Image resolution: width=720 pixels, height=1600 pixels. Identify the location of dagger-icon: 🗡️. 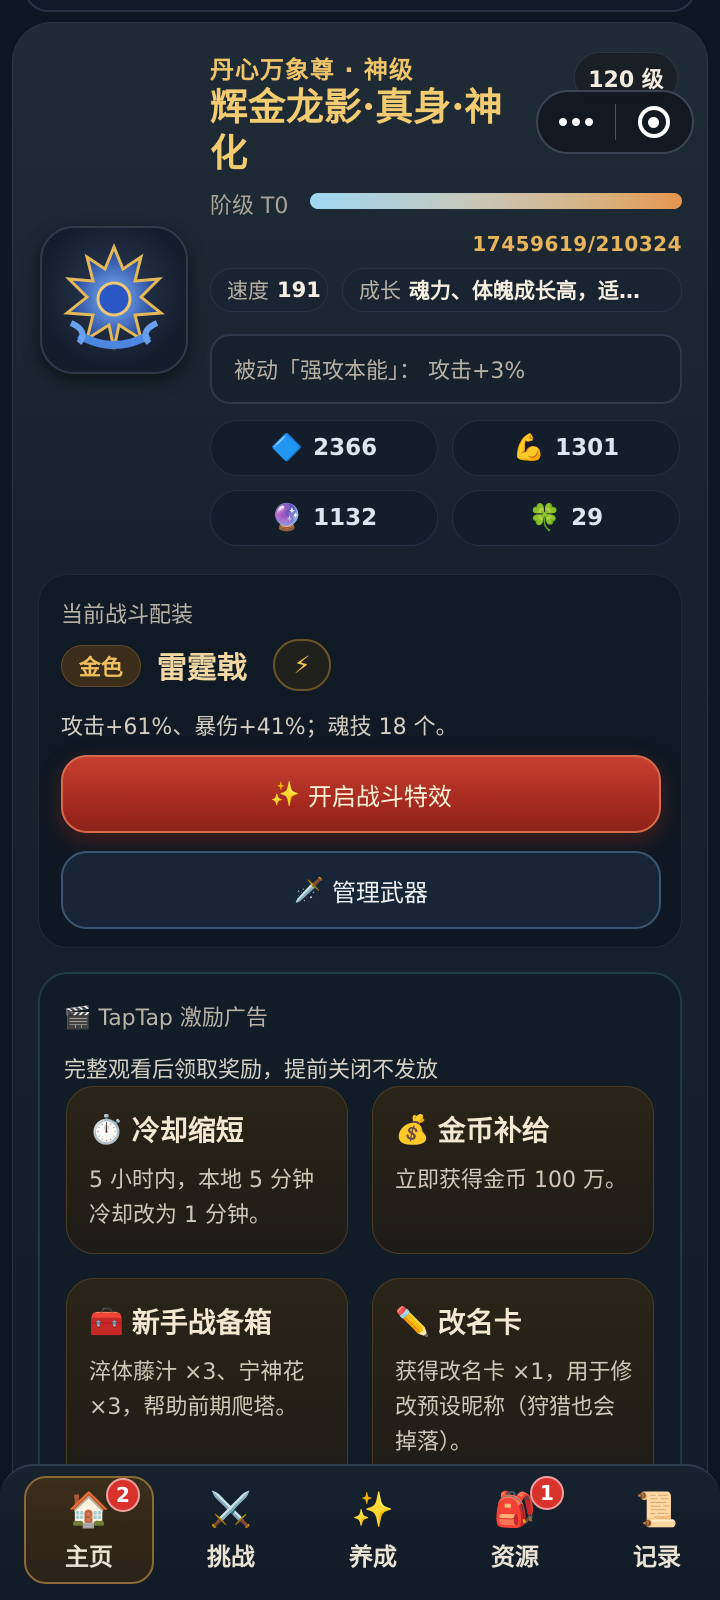
(309, 890).